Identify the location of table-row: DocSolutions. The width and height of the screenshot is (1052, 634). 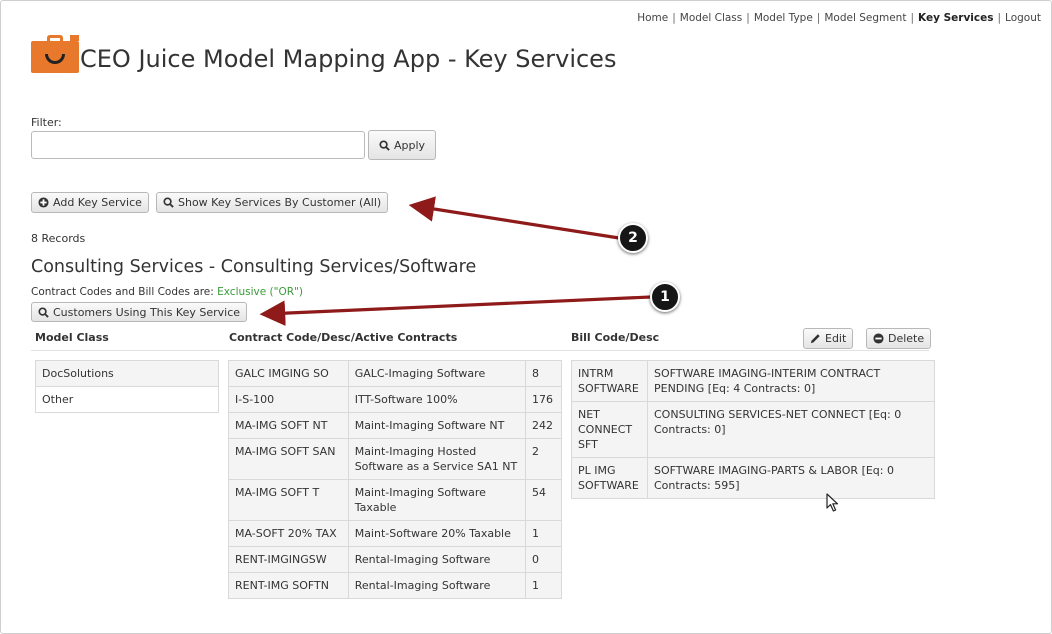
(127, 373).